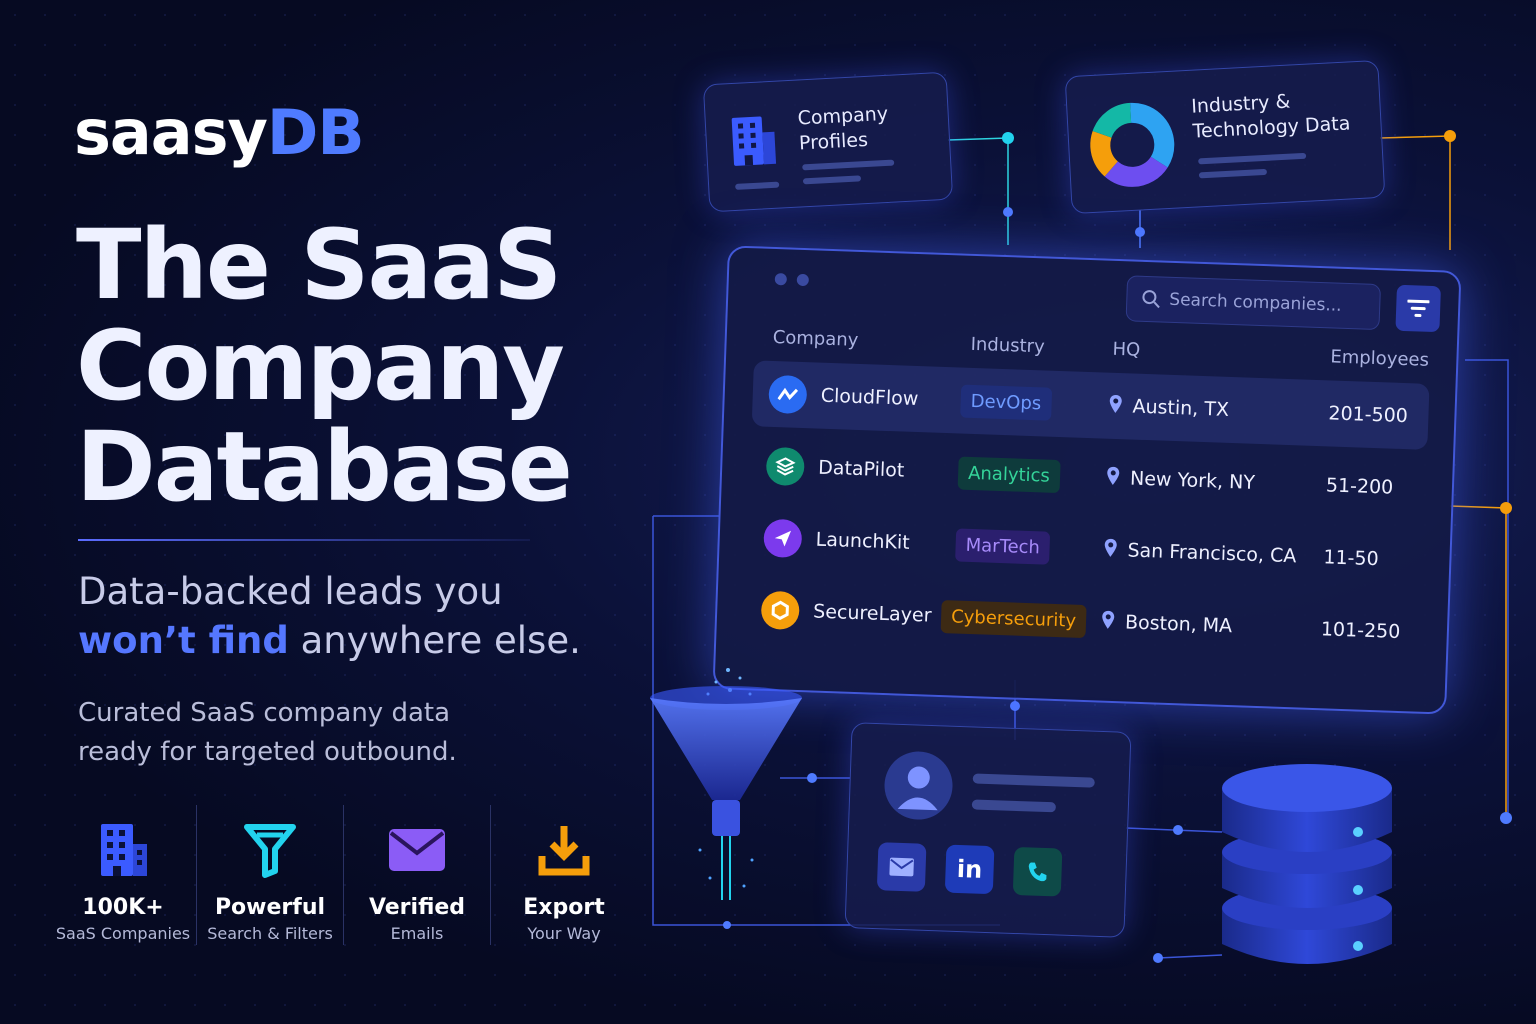 Image resolution: width=1536 pixels, height=1024 pixels. I want to click on funnel-illustration, so click(726, 784).